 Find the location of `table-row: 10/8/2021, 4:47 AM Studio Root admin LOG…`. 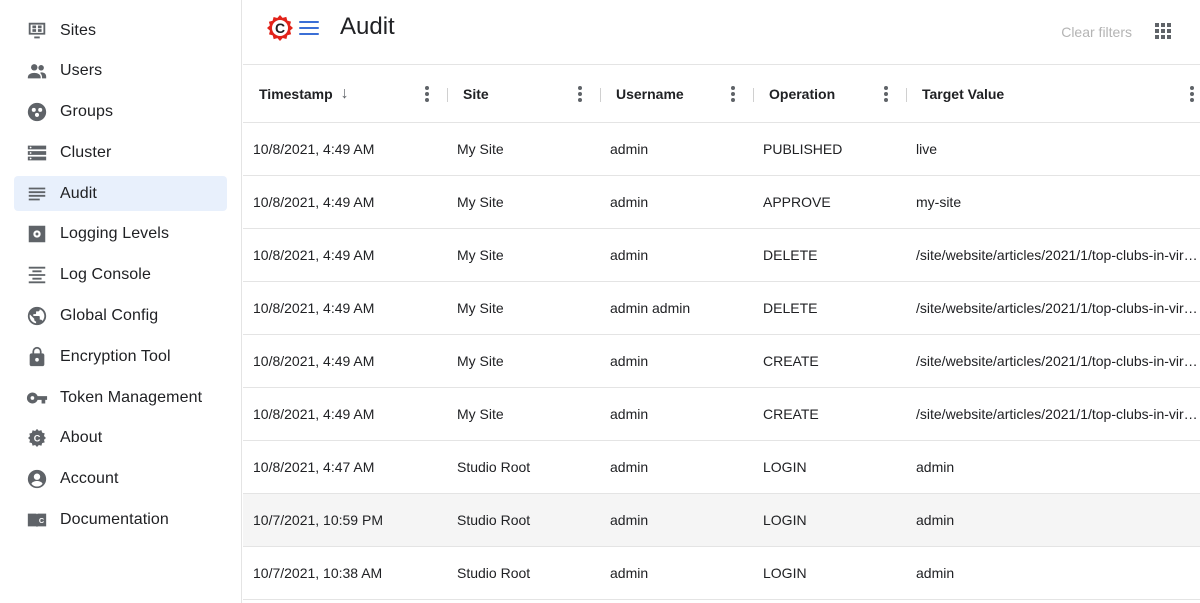

table-row: 10/8/2021, 4:47 AM Studio Root admin LOG… is located at coordinates (721, 467).